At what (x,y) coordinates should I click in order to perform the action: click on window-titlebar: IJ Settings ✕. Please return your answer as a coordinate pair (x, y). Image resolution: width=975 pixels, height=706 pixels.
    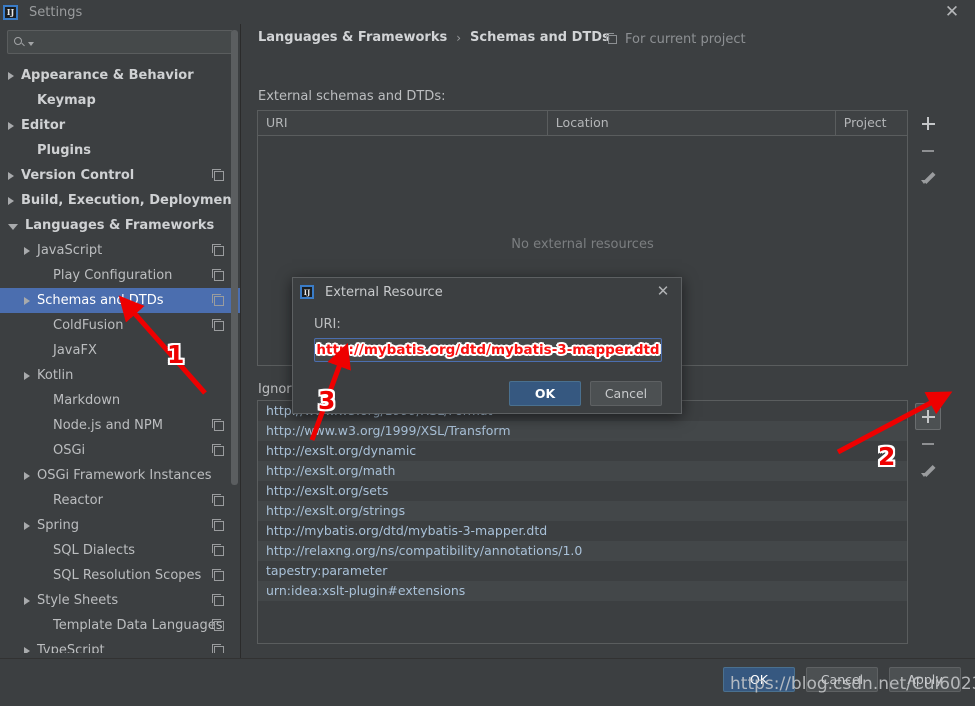
    Looking at the image, I should click on (487, 12).